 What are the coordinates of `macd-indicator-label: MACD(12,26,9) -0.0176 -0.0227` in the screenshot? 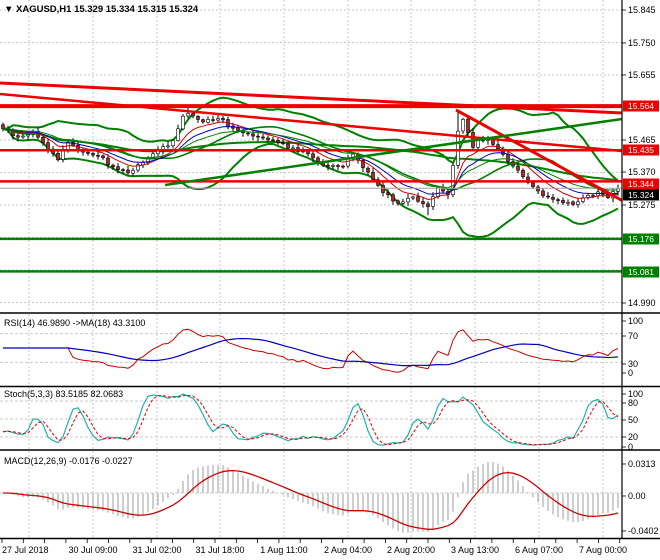 It's located at (68, 461).